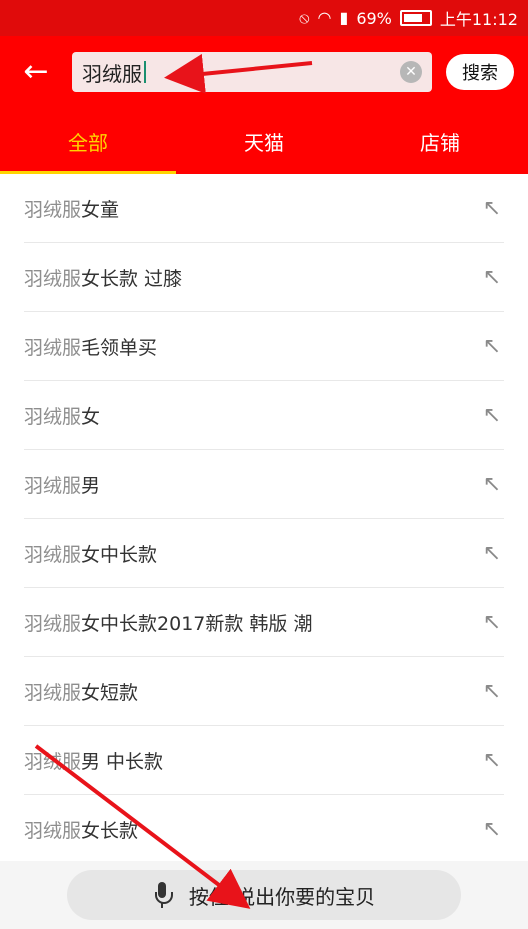  What do you see at coordinates (282, 896) in the screenshot?
I see `voice-search-label: 按住 说出你要的宝贝` at bounding box center [282, 896].